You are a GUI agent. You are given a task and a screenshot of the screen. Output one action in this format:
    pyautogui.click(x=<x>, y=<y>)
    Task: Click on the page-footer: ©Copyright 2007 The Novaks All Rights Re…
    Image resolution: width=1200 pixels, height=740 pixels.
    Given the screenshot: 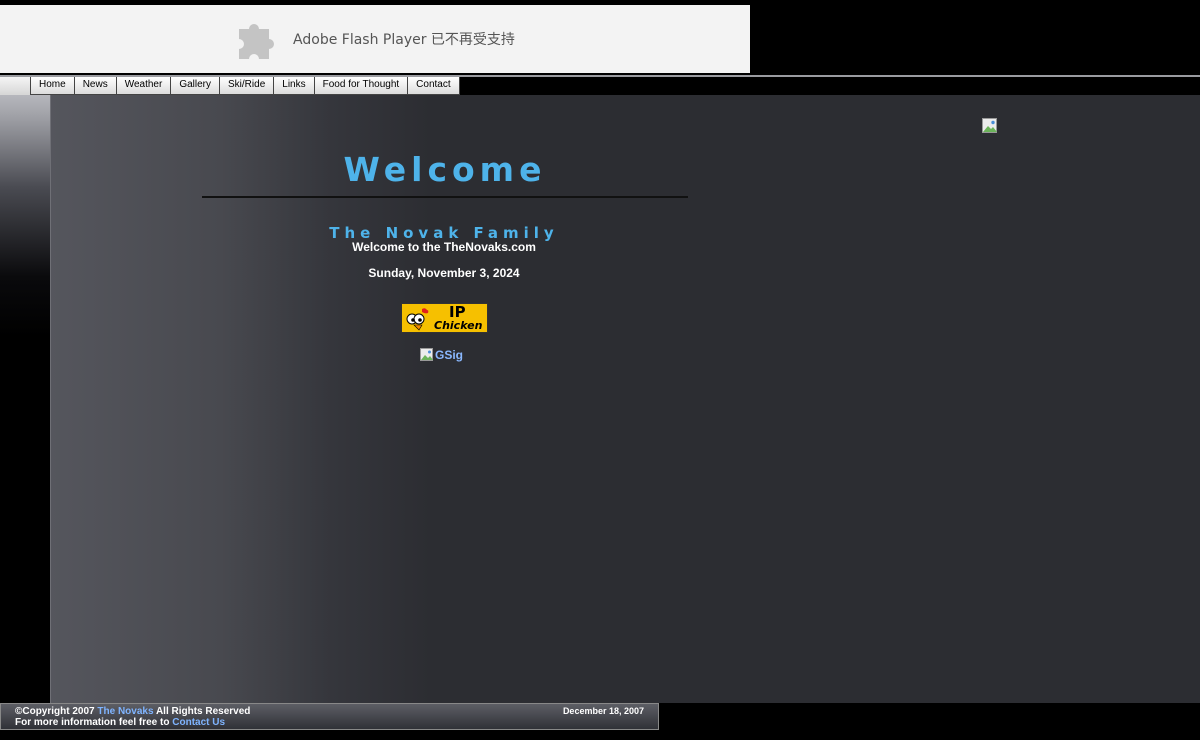 What is the action you would take?
    pyautogui.click(x=329, y=716)
    